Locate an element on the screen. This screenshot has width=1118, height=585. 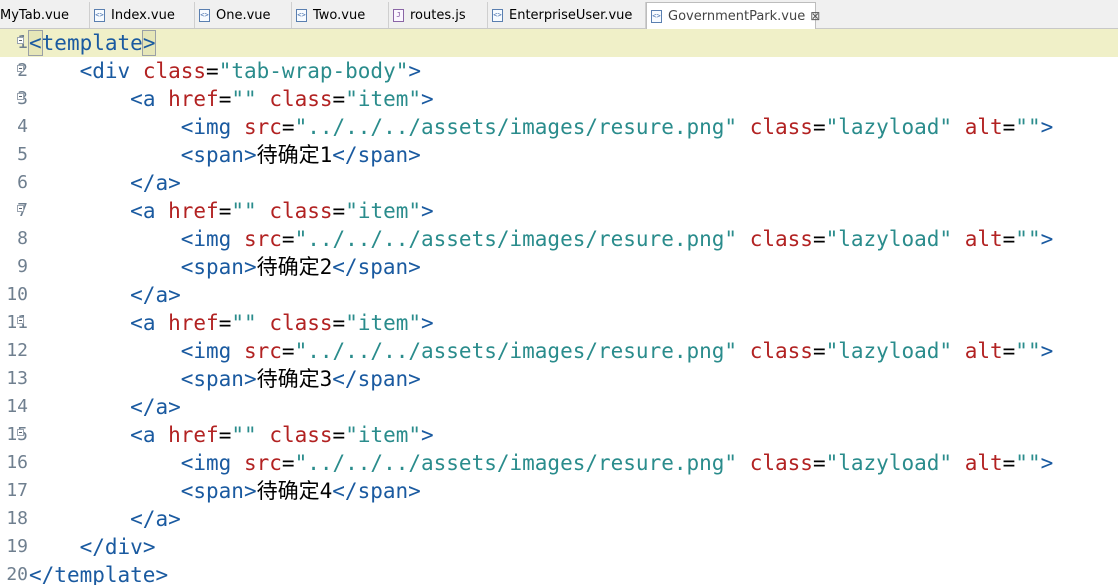
code-line: 17 <span>待确定4</span> is located at coordinates (559, 491).